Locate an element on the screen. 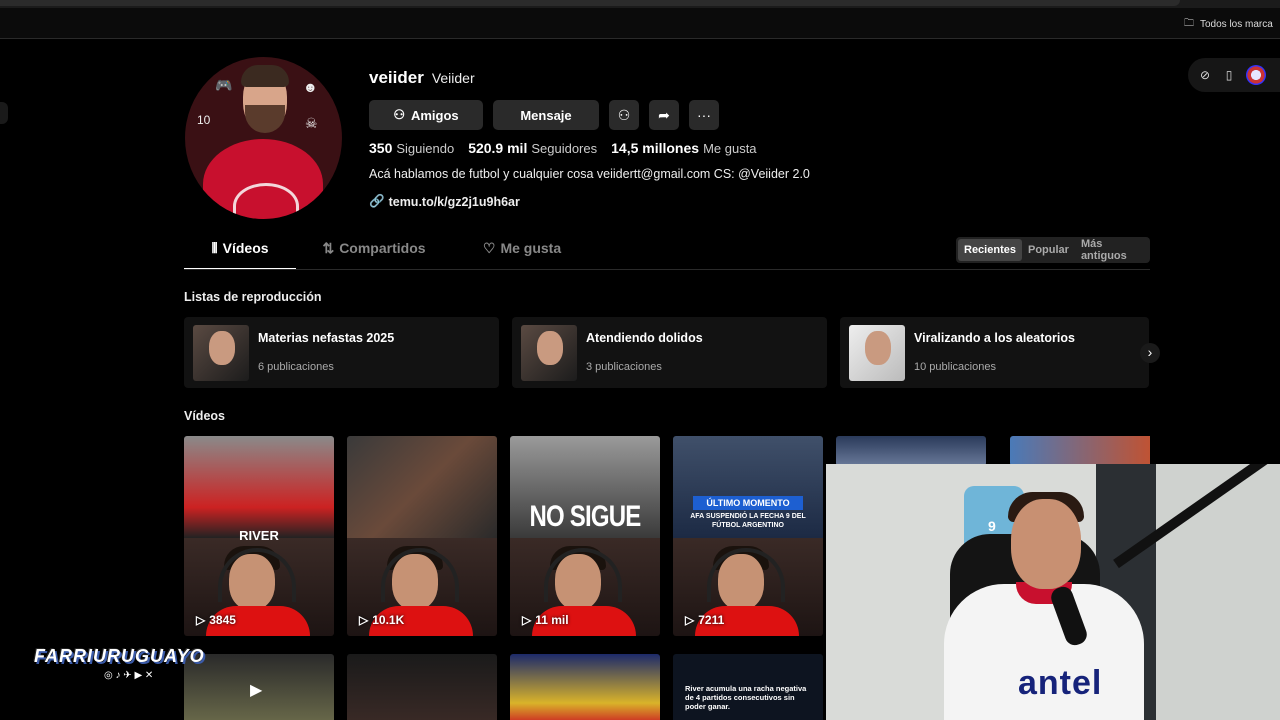 The height and width of the screenshot is (720, 1280). view-count-text: 3845 is located at coordinates (222, 620).